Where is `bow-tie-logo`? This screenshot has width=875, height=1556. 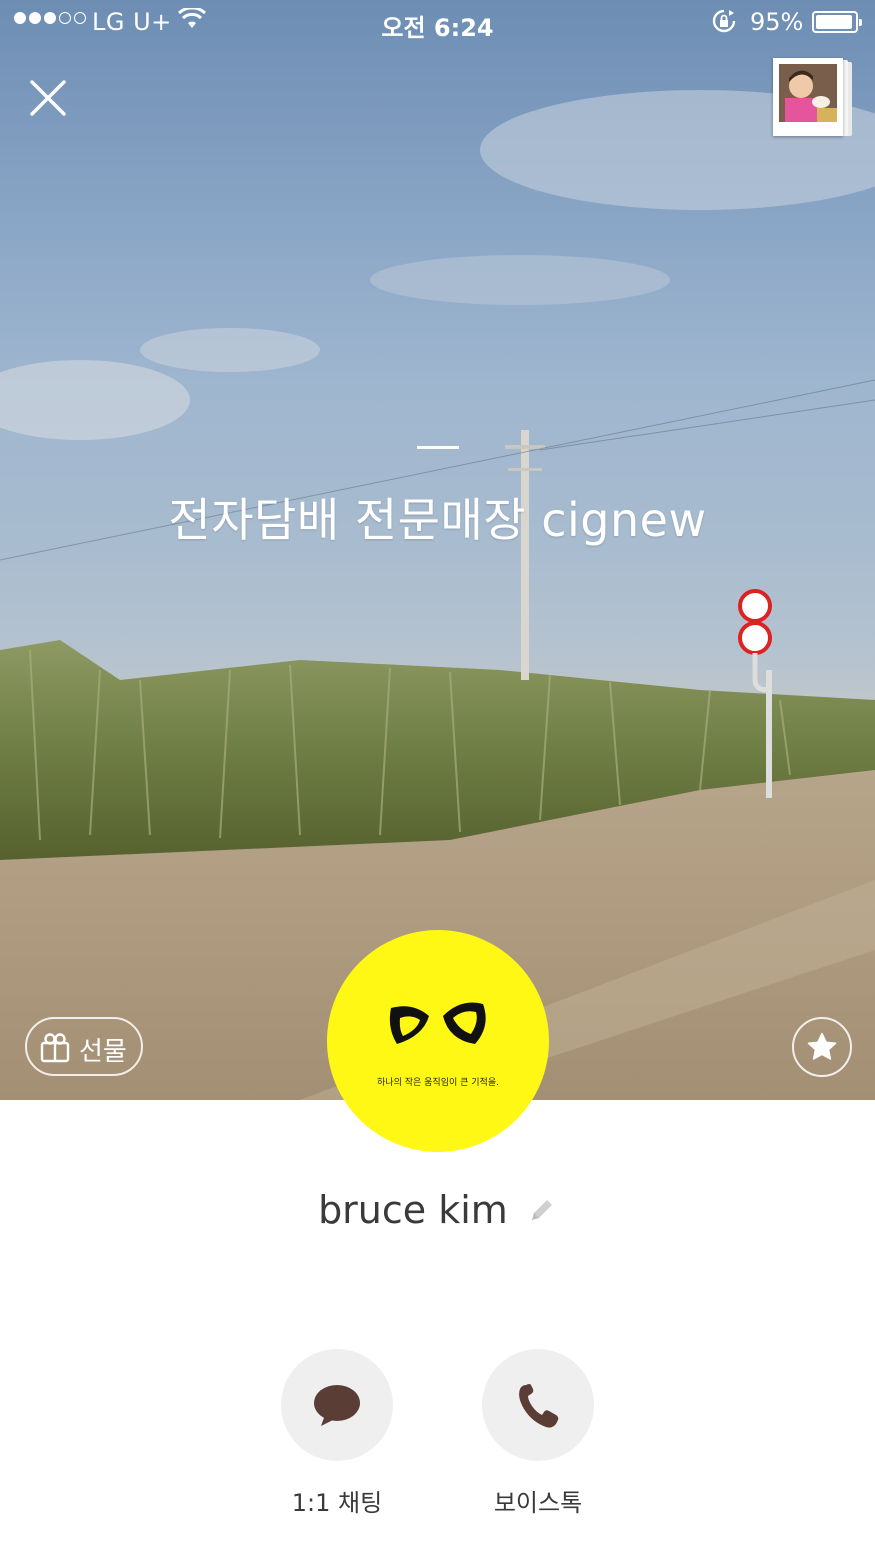 bow-tie-logo is located at coordinates (437, 1023).